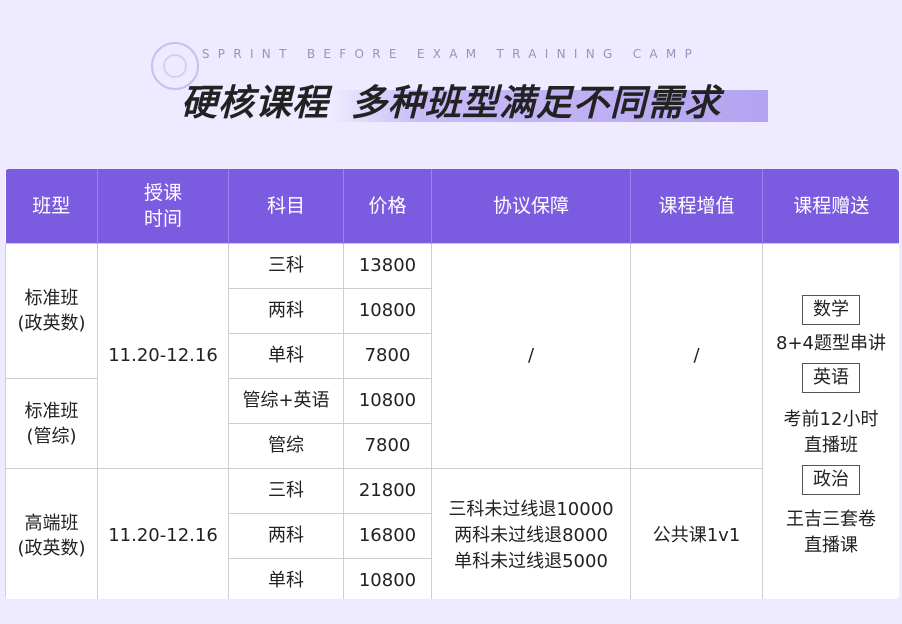  What do you see at coordinates (51, 206) in the screenshot?
I see `col-header-class-type: 班型` at bounding box center [51, 206].